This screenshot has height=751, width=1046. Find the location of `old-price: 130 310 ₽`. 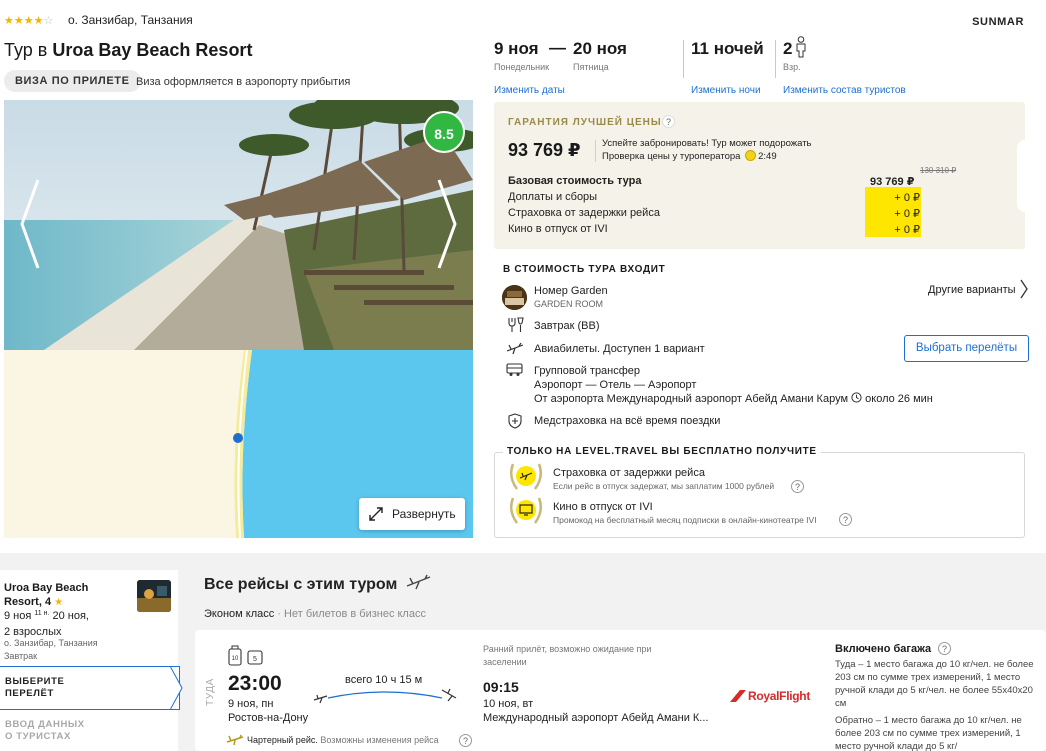

old-price: 130 310 ₽ is located at coordinates (938, 170).